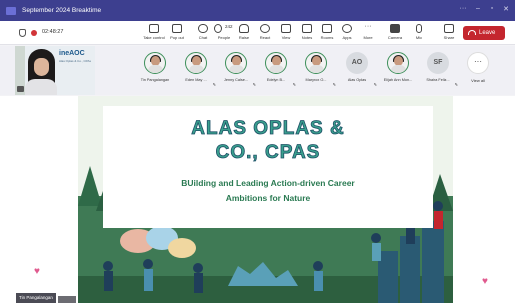 The image size is (515, 303). I want to click on background-brand-subtitle: Alas Oplas & Co., CPAs, so click(75, 61).